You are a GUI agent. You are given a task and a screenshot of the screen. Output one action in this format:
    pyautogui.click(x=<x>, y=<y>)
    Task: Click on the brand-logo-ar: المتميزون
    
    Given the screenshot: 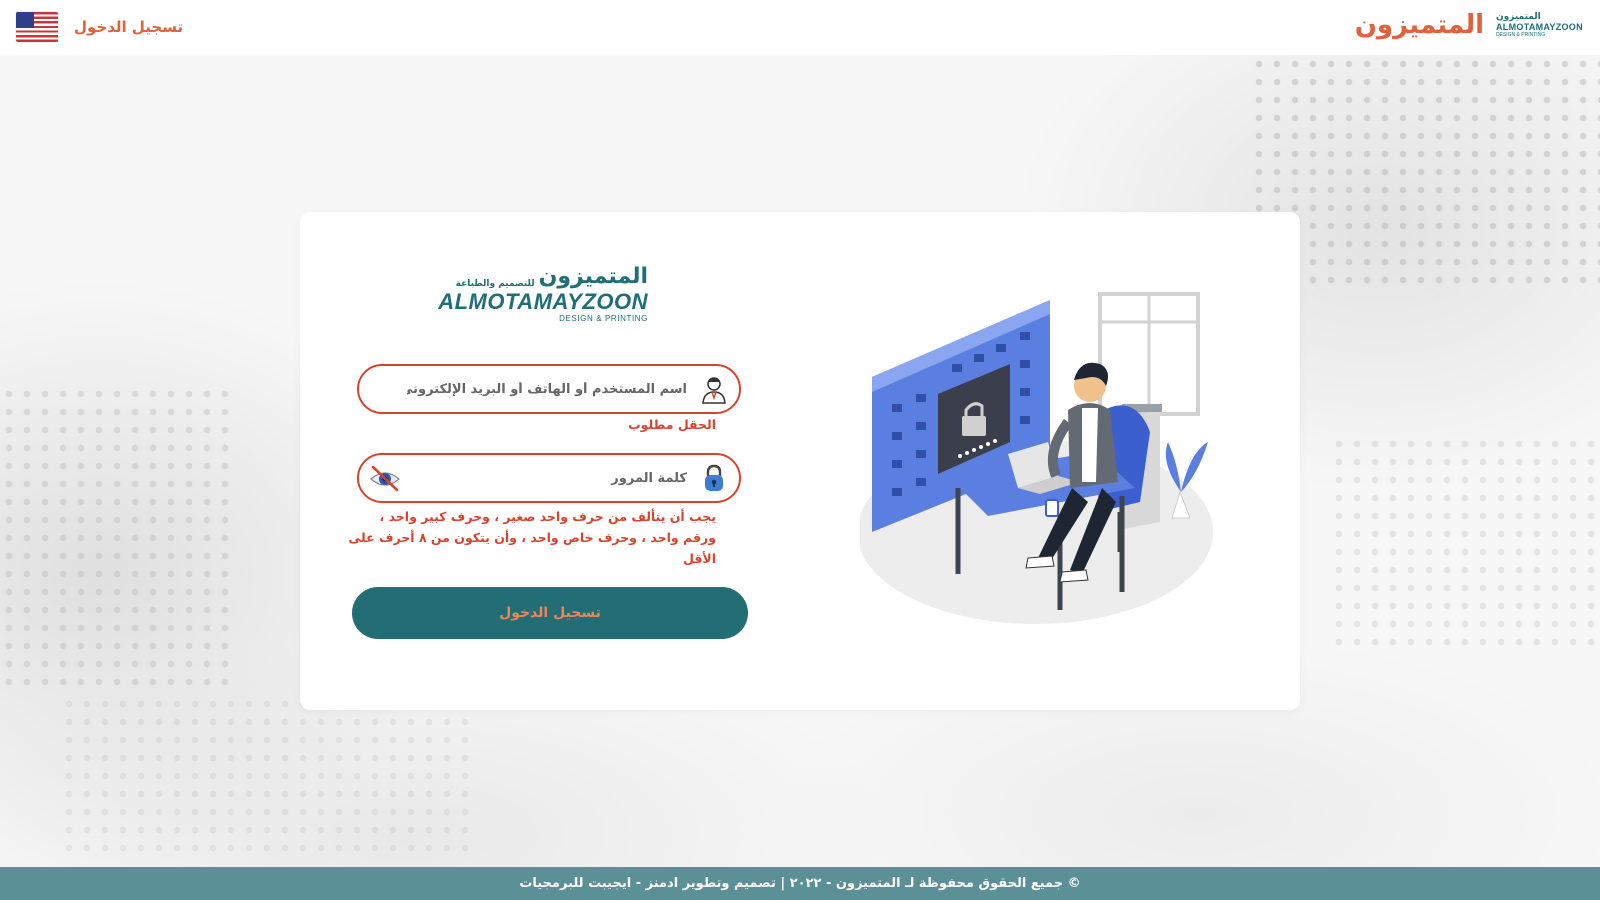 What is the action you would take?
    pyautogui.click(x=1518, y=17)
    